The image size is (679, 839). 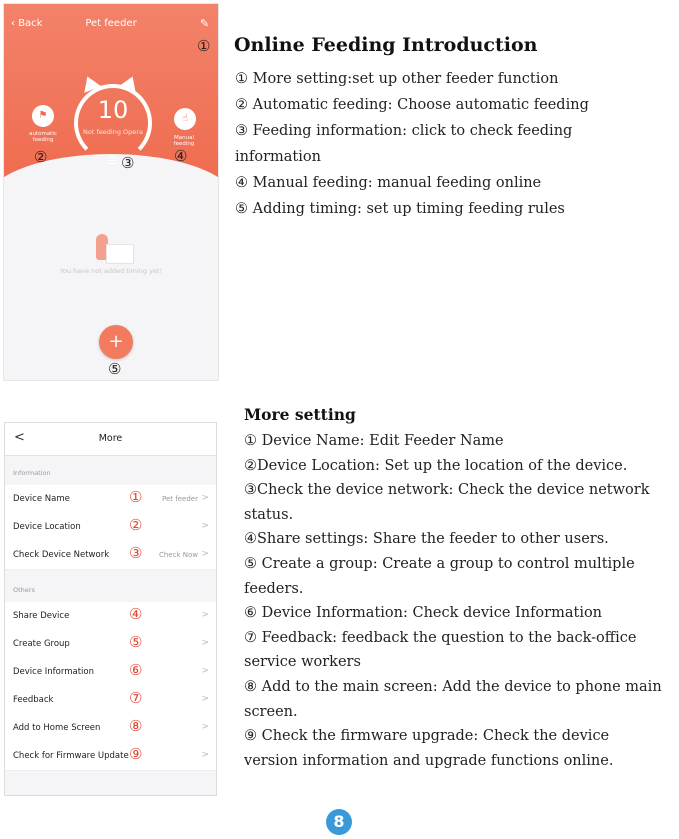 I want to click on empty-state-cat-icon, so click(x=113, y=249).